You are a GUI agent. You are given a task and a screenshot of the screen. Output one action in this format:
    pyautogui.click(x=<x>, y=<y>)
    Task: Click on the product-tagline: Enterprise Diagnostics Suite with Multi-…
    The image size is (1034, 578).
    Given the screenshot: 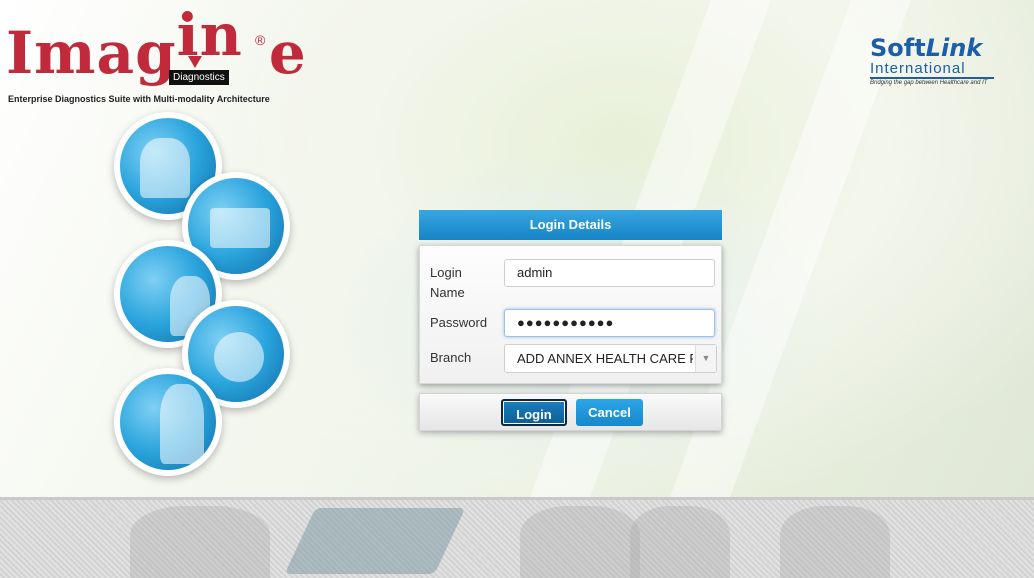 What is the action you would take?
    pyautogui.click(x=139, y=99)
    